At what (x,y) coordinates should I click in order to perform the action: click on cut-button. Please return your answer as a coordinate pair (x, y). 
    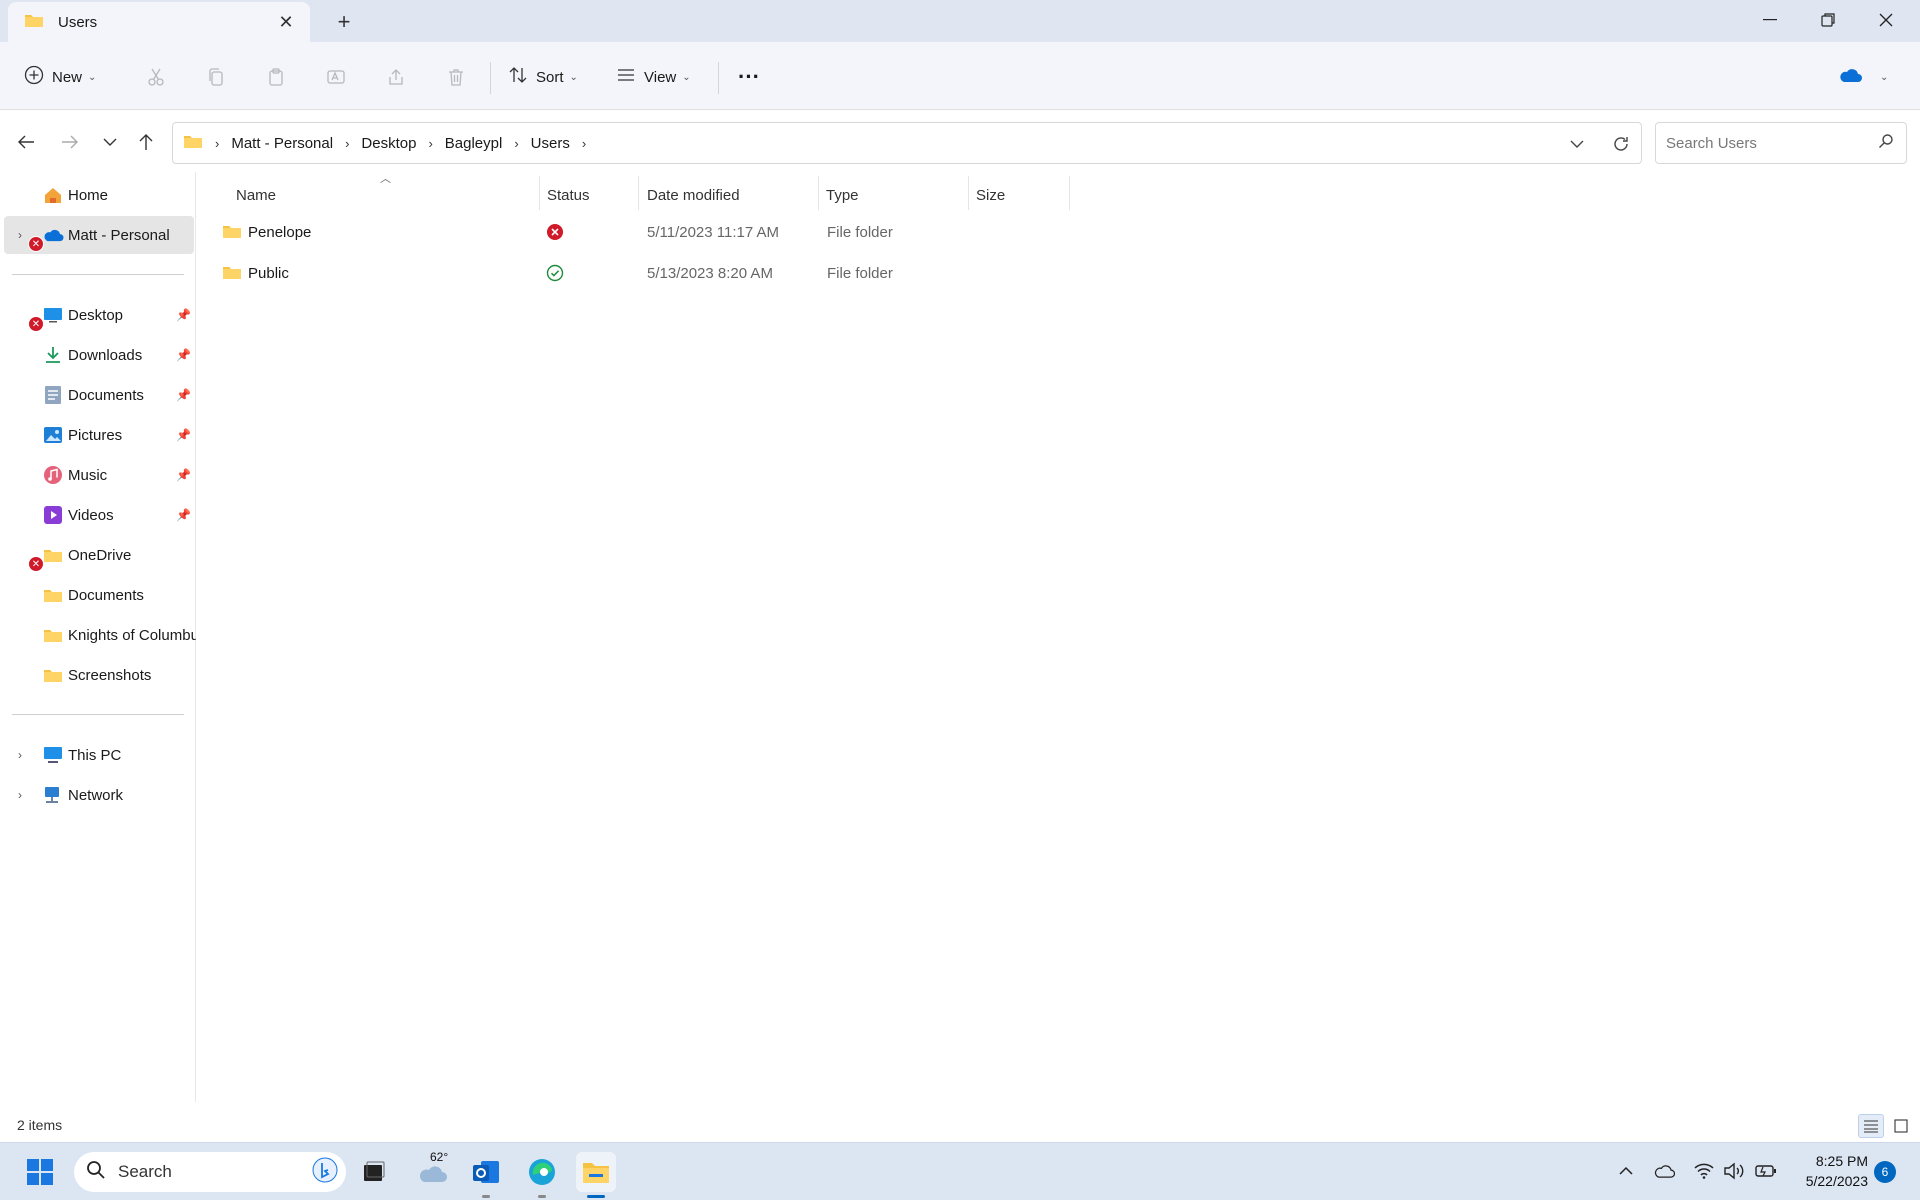
    Looking at the image, I should click on (156, 77).